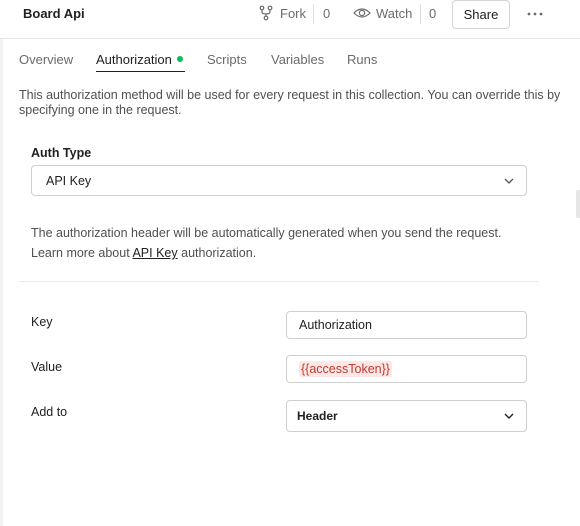 Image resolution: width=580 pixels, height=526 pixels. Describe the element at coordinates (335, 325) in the screenshot. I see `key-input-value: Authorization` at that location.